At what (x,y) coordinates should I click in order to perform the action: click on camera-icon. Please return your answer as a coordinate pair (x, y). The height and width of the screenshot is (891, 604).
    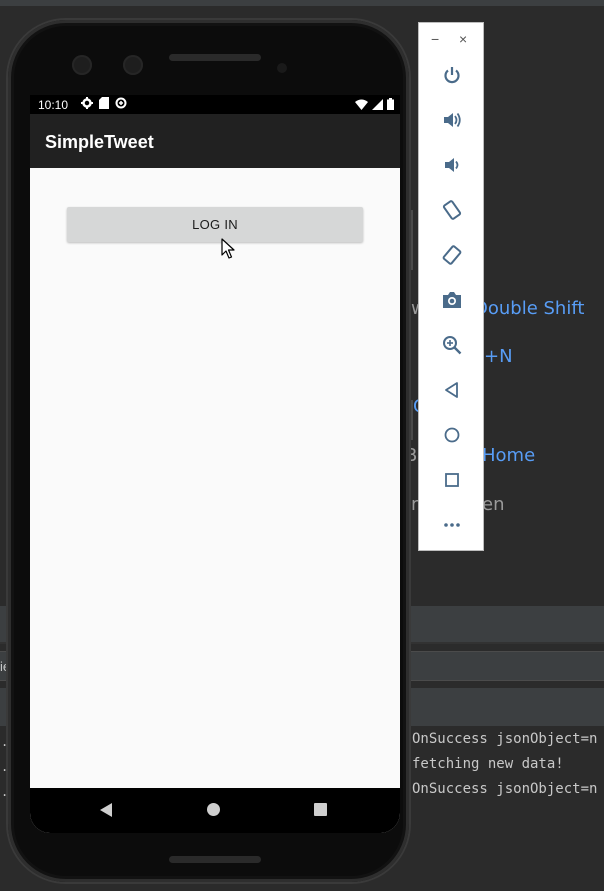
    Looking at the image, I should click on (452, 300).